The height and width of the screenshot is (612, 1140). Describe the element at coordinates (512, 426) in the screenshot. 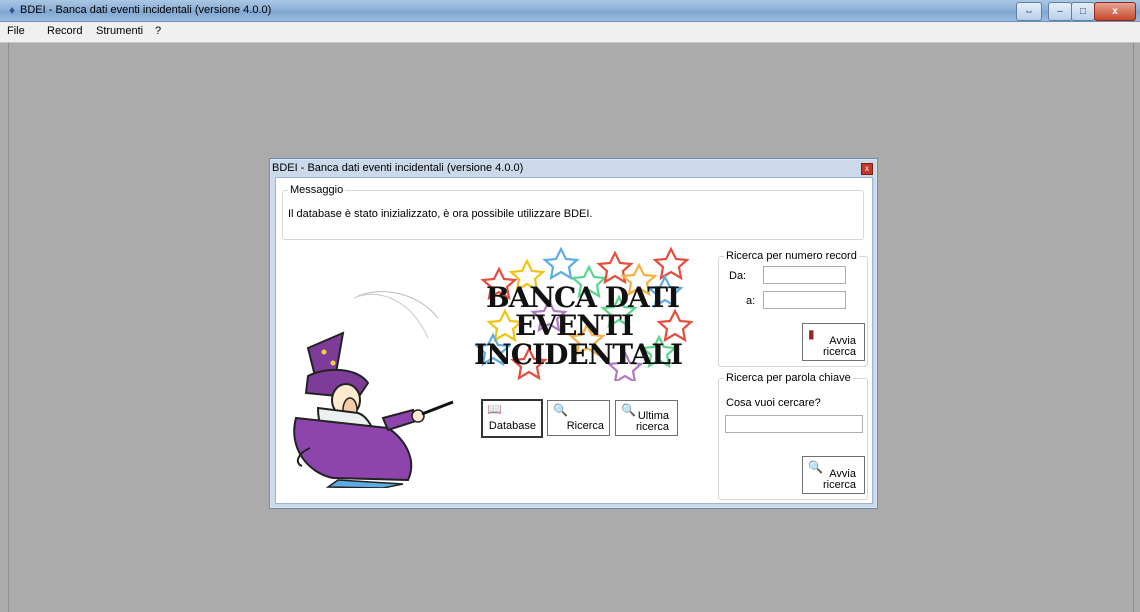

I see `database-label: Database` at that location.